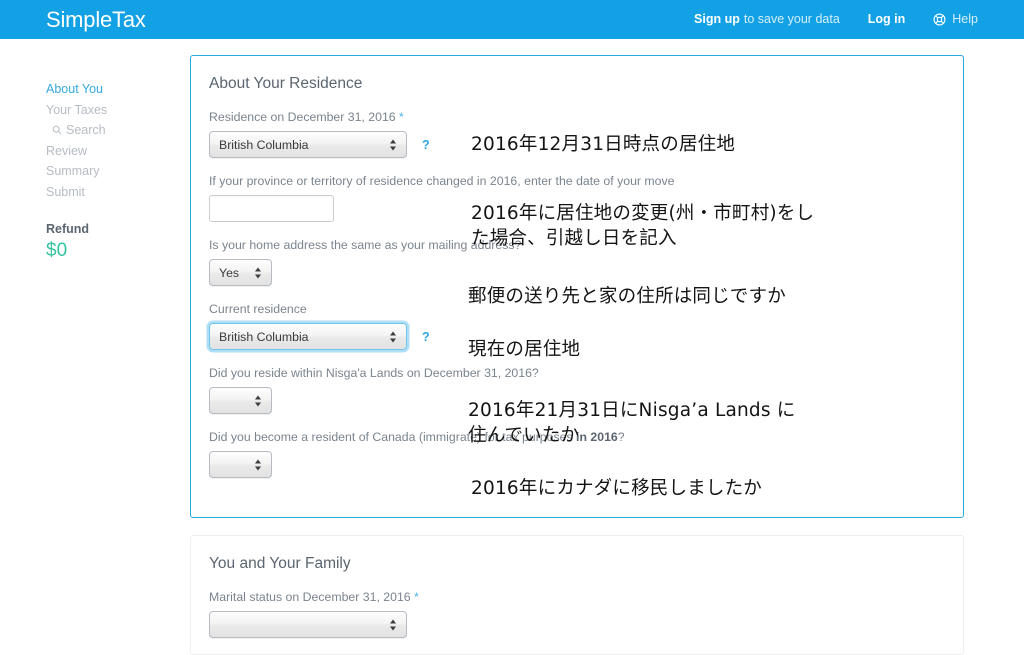 The image size is (1024, 655). I want to click on label-residence-dec31-text: Residence on December 31, 2016, so click(302, 117).